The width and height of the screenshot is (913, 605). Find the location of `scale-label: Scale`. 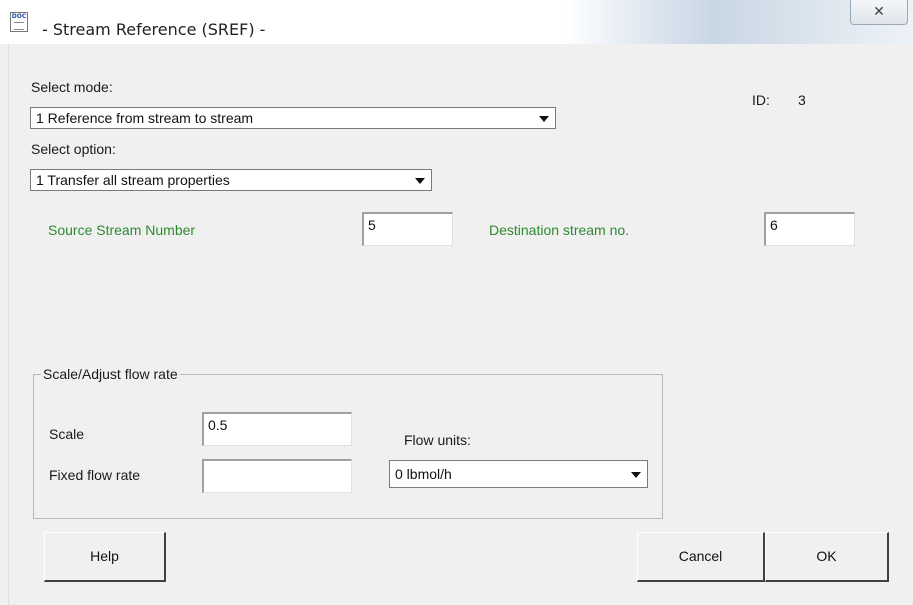

scale-label: Scale is located at coordinates (67, 434).